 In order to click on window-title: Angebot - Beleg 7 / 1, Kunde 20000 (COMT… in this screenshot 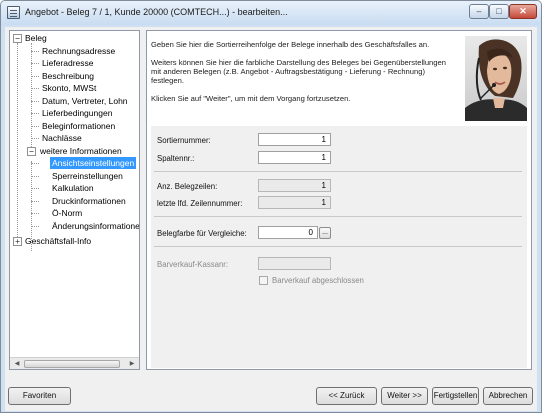, I will do `click(156, 12)`.